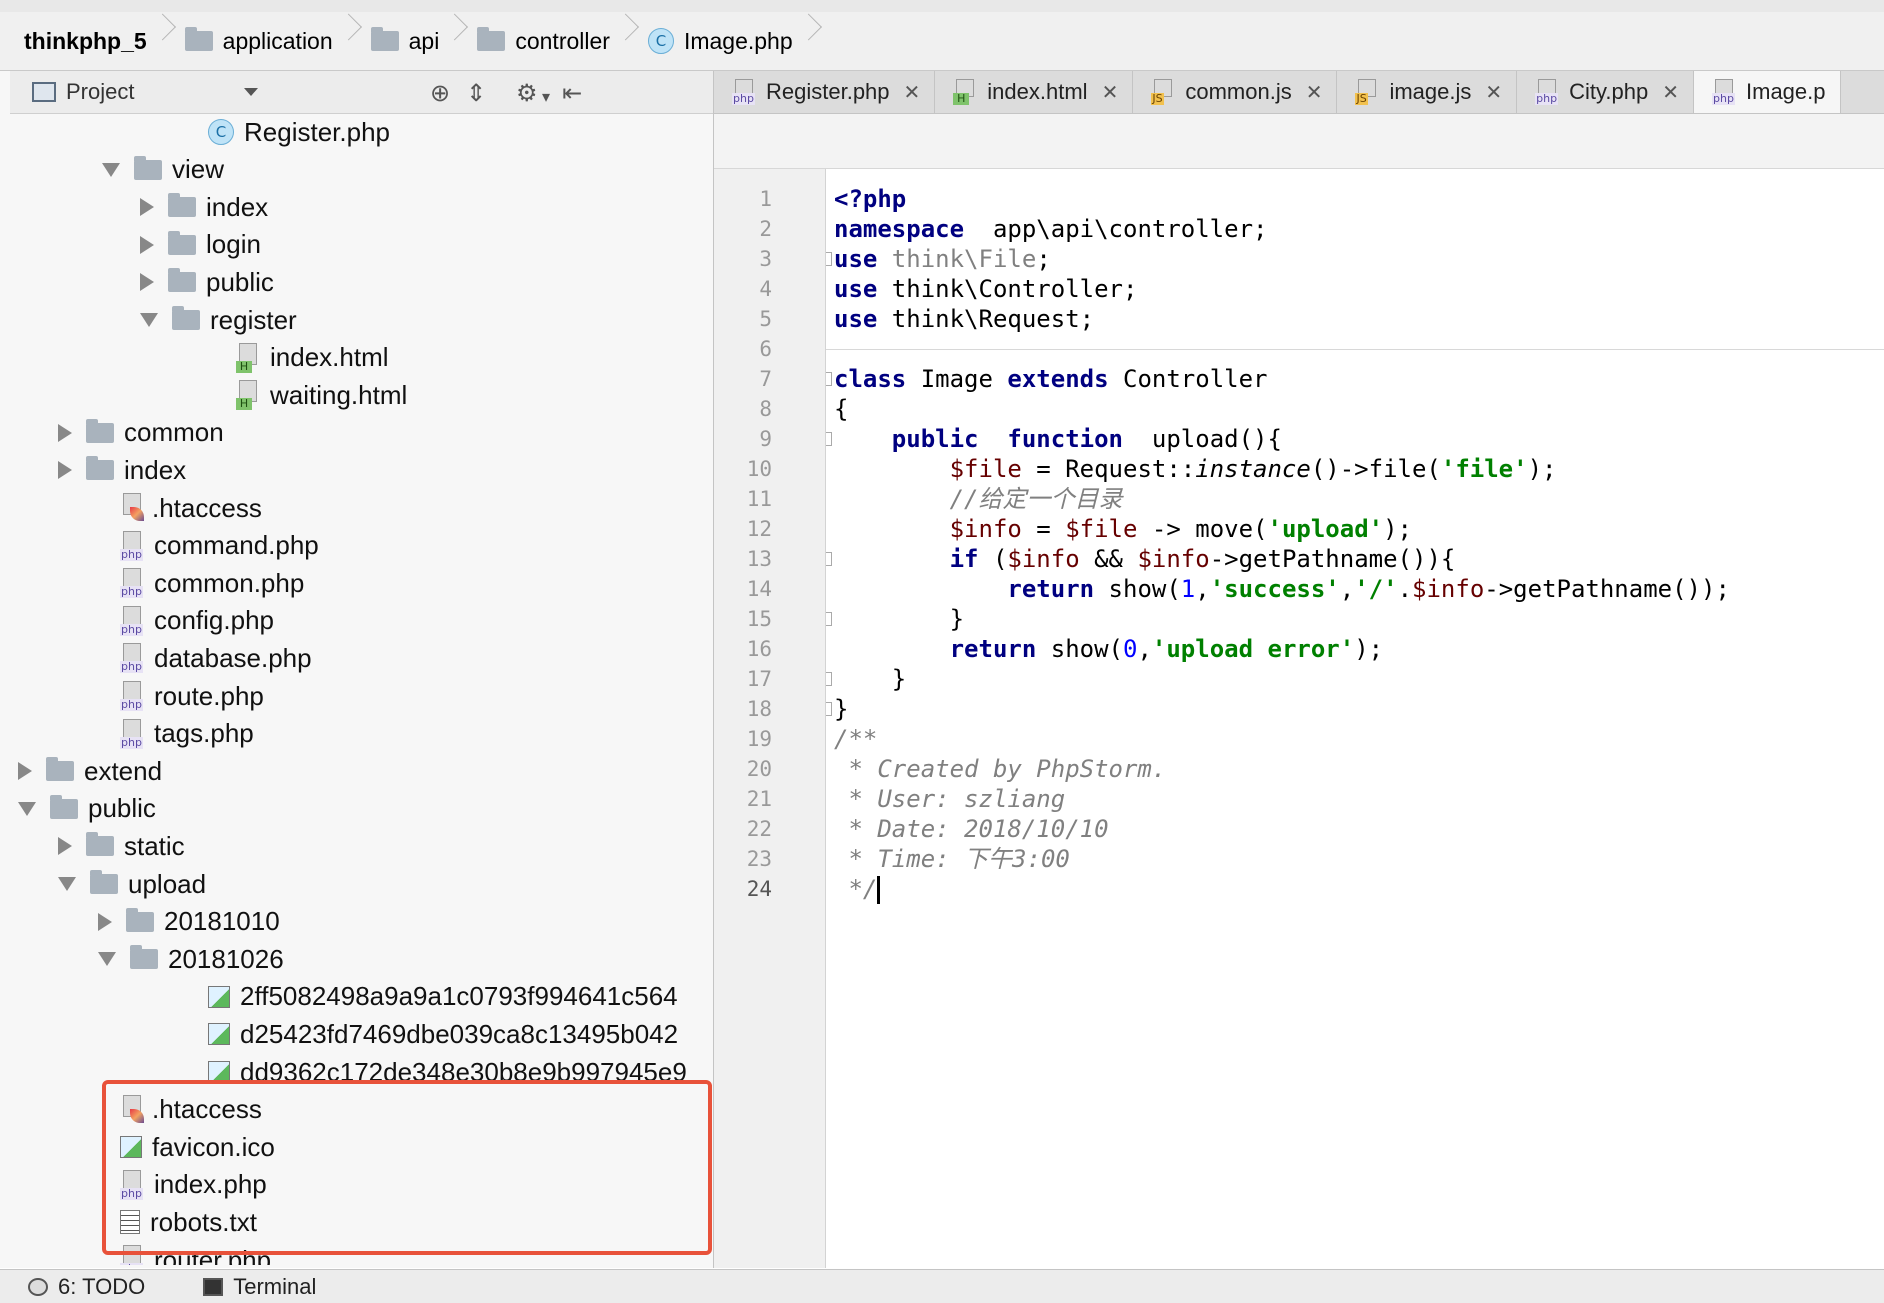 The height and width of the screenshot is (1303, 1884). What do you see at coordinates (476, 93) in the screenshot?
I see `collapse-all-icon: ⇕` at bounding box center [476, 93].